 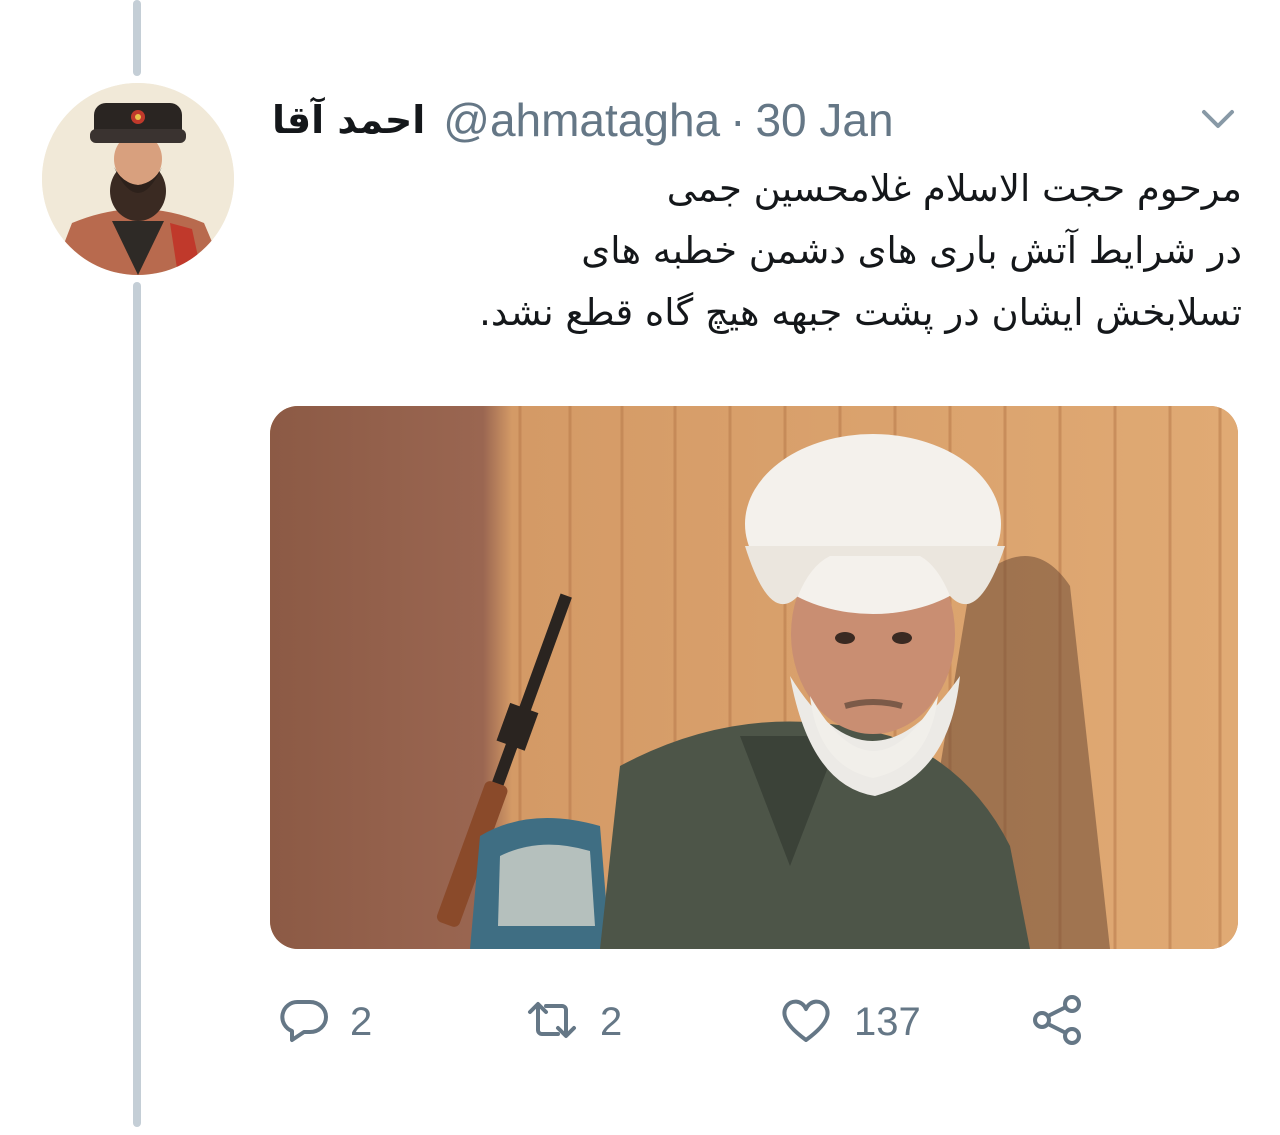 I want to click on like-count: 137, so click(x=887, y=1021).